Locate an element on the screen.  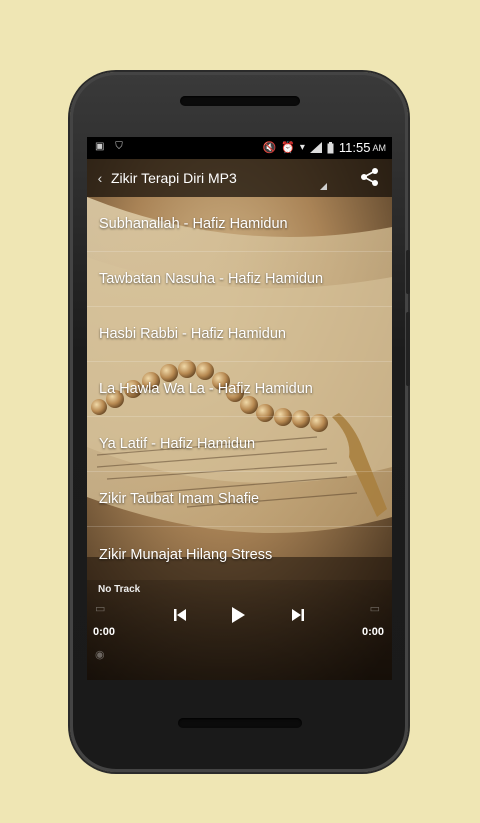
power-button is located at coordinates (408, 272).